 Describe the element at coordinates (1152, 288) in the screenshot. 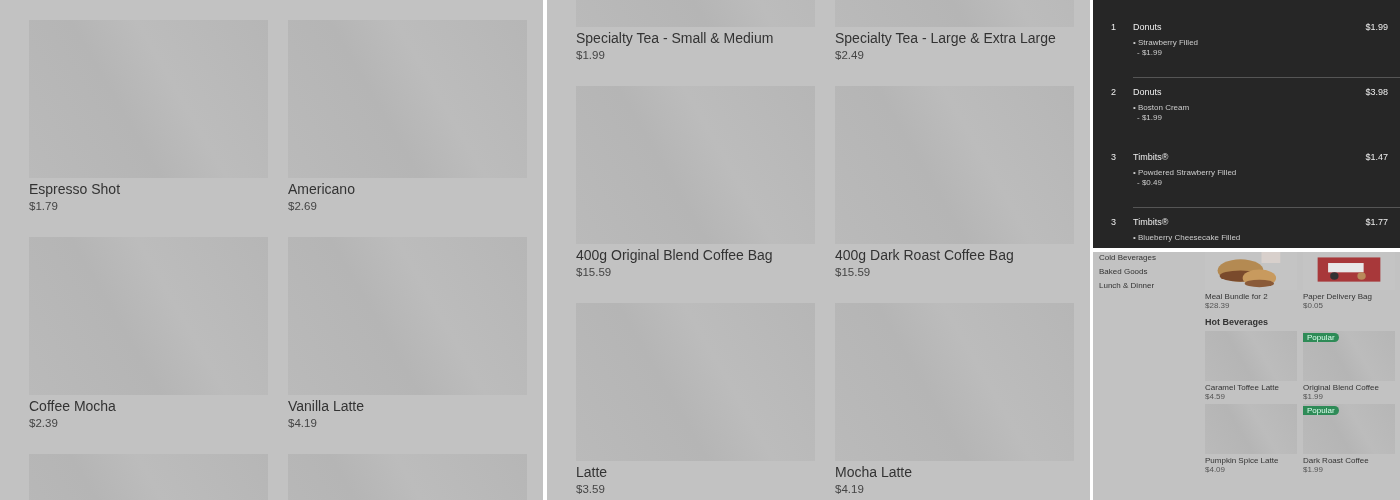

I see `category-link: Lunch & Dinner` at that location.